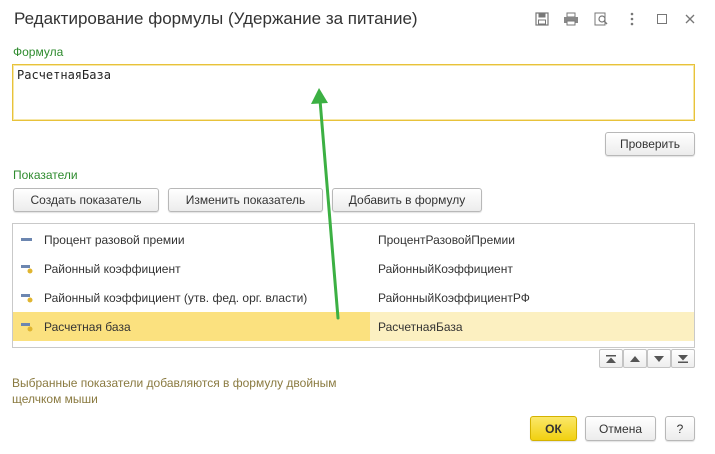  What do you see at coordinates (26, 239) in the screenshot?
I see `dash-icon` at bounding box center [26, 239].